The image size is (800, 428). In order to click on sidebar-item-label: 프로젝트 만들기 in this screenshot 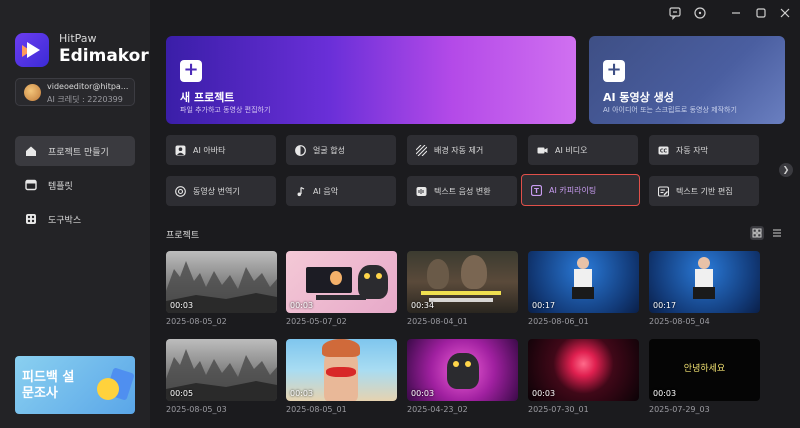, I will do `click(78, 152)`.